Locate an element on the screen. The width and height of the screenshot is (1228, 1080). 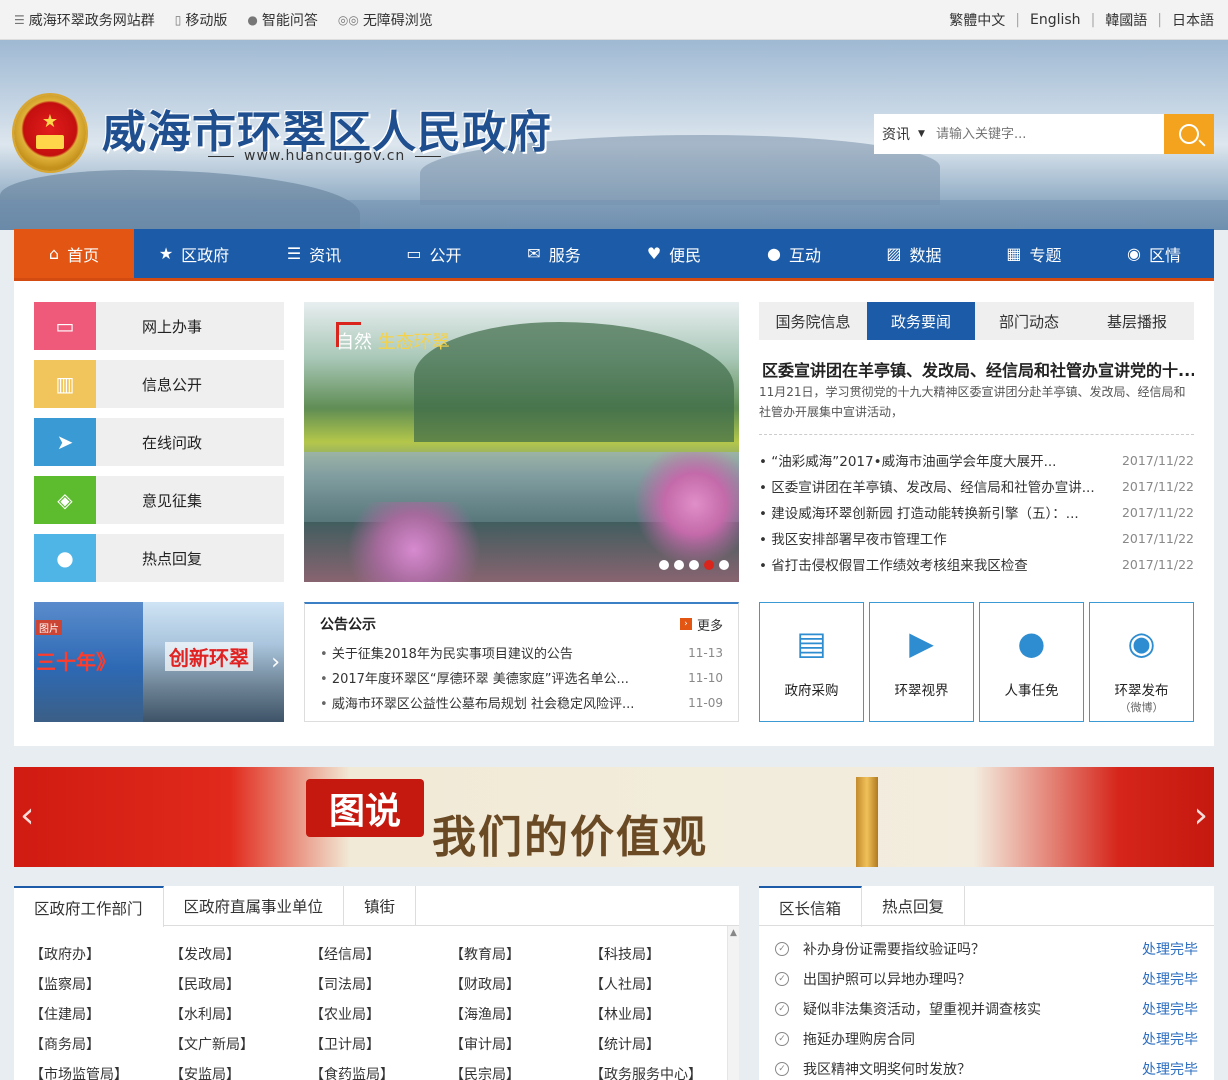
department-link: 【司法局】 is located at coordinates (380, 984).